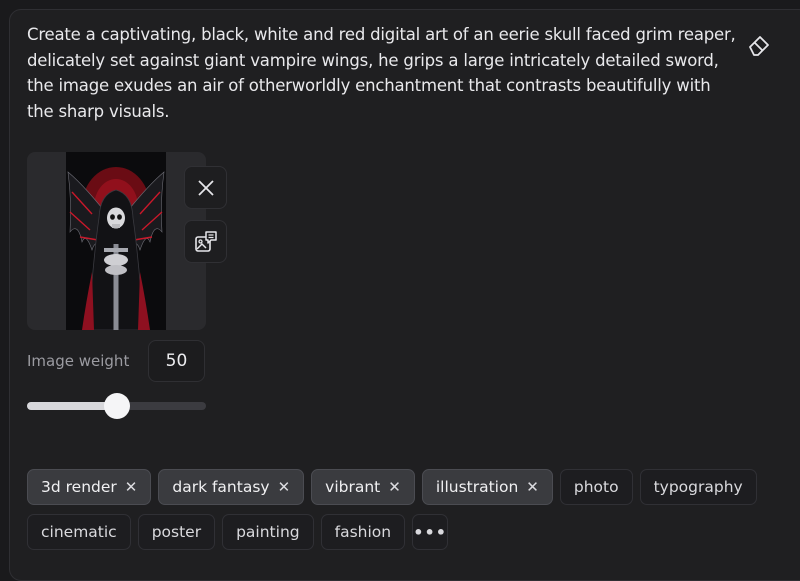 This screenshot has width=800, height=581. I want to click on reference-image, so click(116, 241).